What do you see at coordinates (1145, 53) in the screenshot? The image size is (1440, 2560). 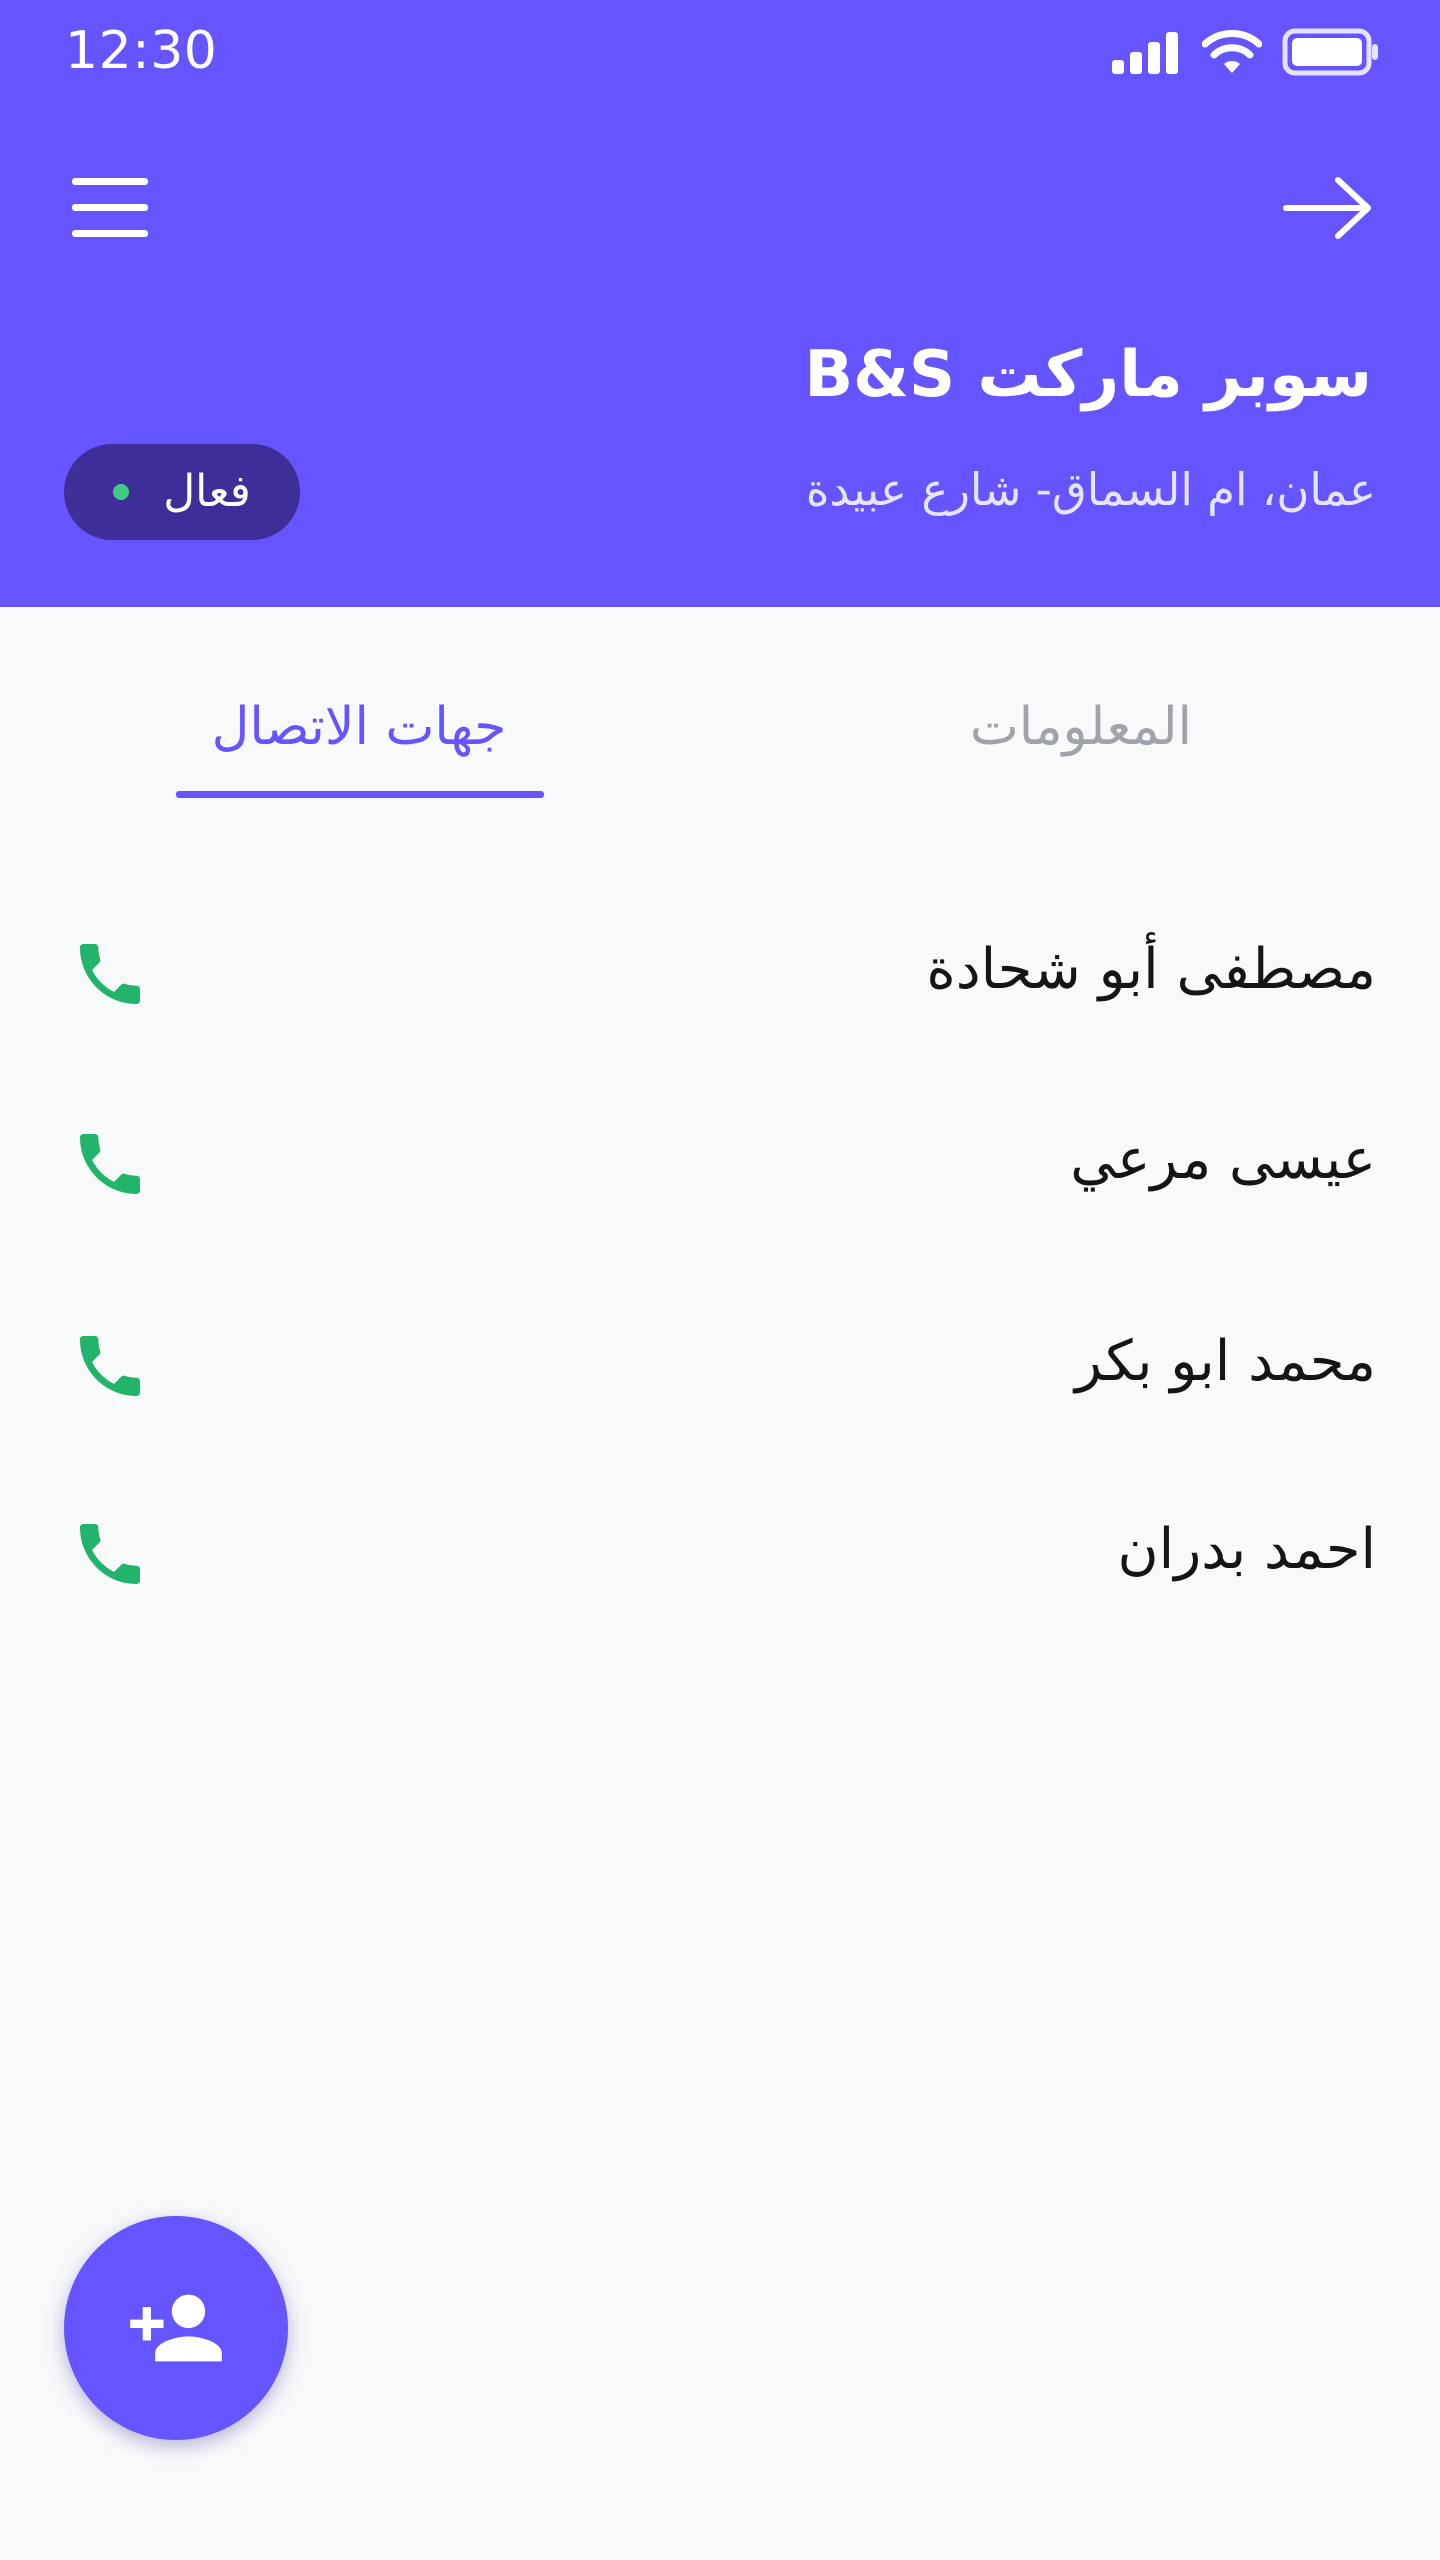 I see `signal-icon` at bounding box center [1145, 53].